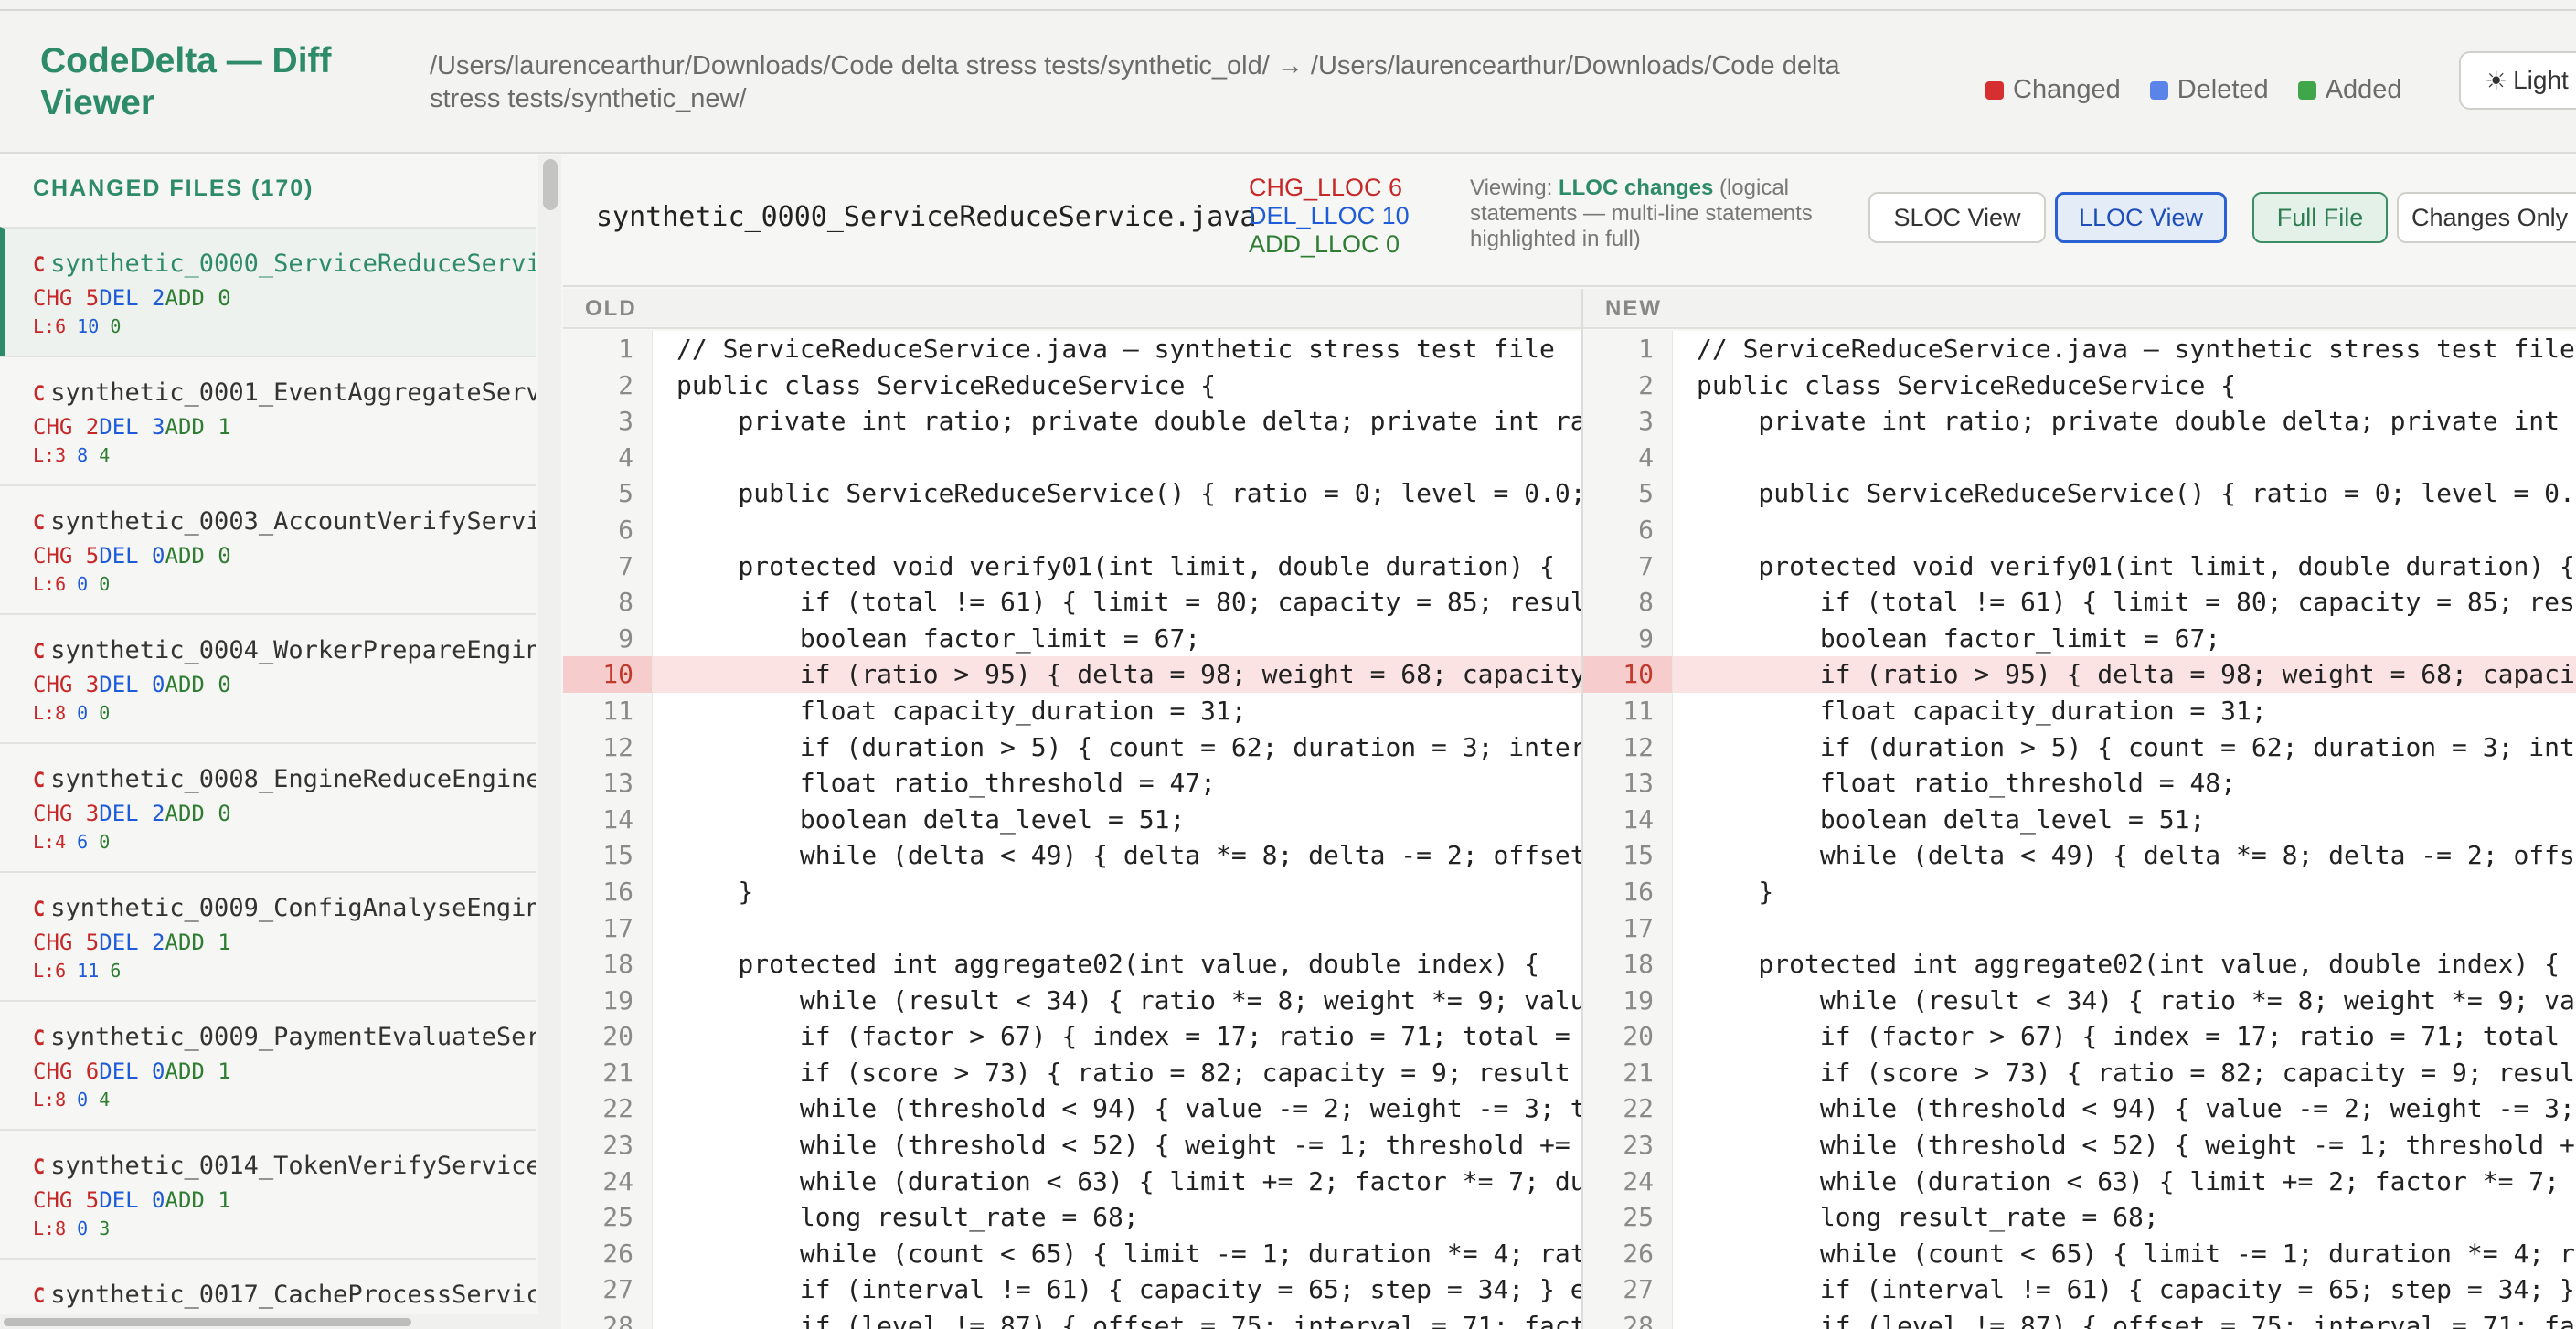  What do you see at coordinates (1628, 964) in the screenshot?
I see `line-number: 18` at bounding box center [1628, 964].